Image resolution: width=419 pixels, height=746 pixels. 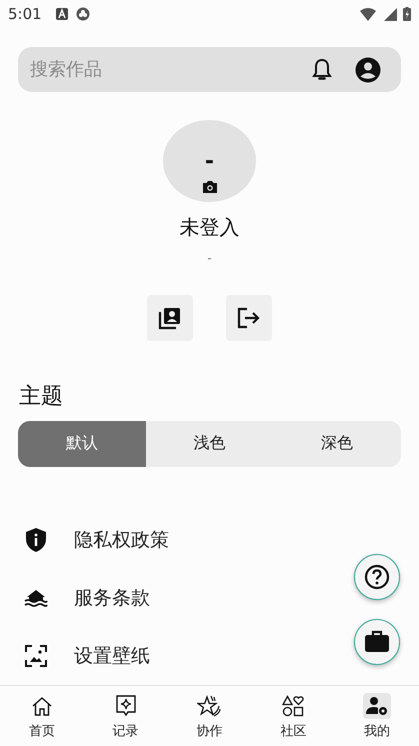 I want to click on help-button, so click(x=377, y=577).